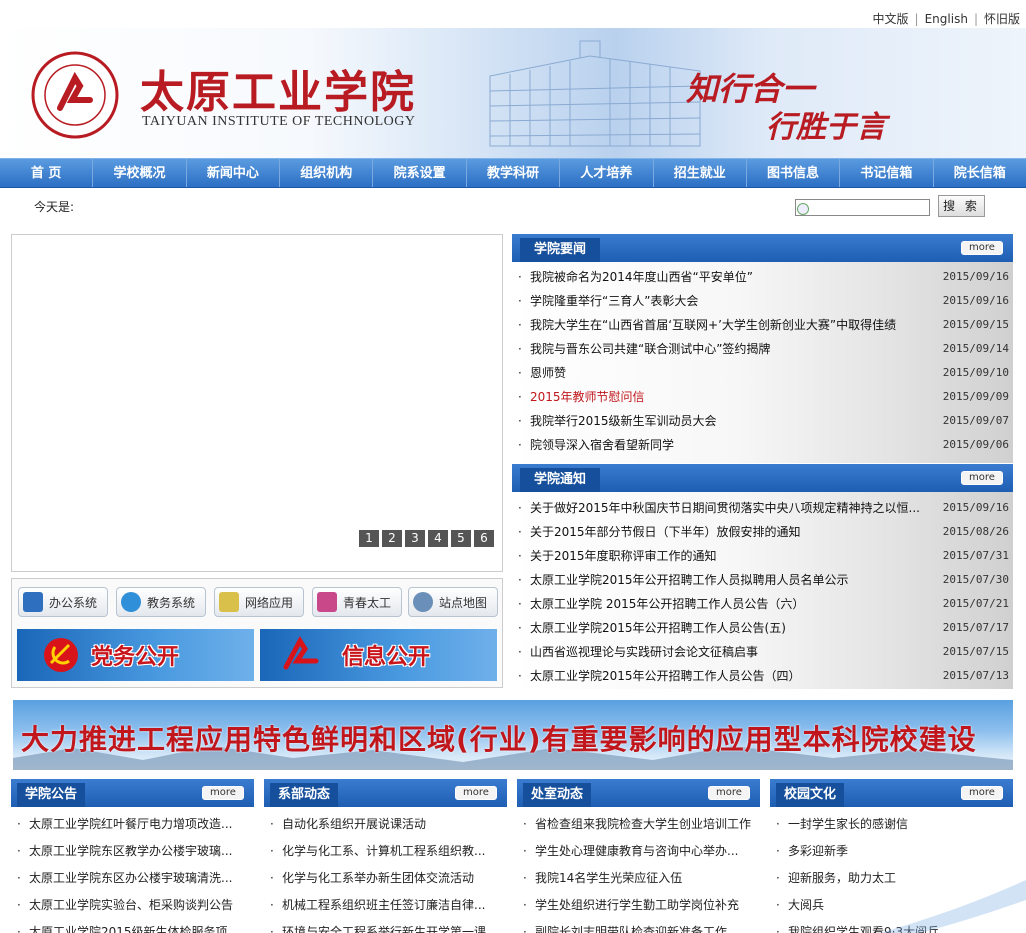 This screenshot has width=1026, height=933. What do you see at coordinates (645, 824) in the screenshot?
I see `list-item-title: 省检查组来我院检查大学生创业培训工作` at bounding box center [645, 824].